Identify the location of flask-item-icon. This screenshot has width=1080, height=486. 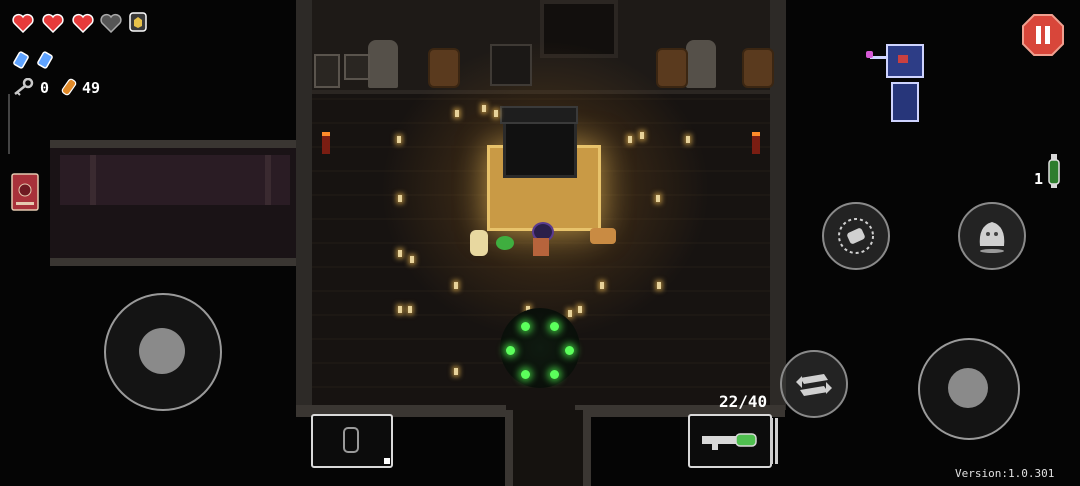
(1054, 171).